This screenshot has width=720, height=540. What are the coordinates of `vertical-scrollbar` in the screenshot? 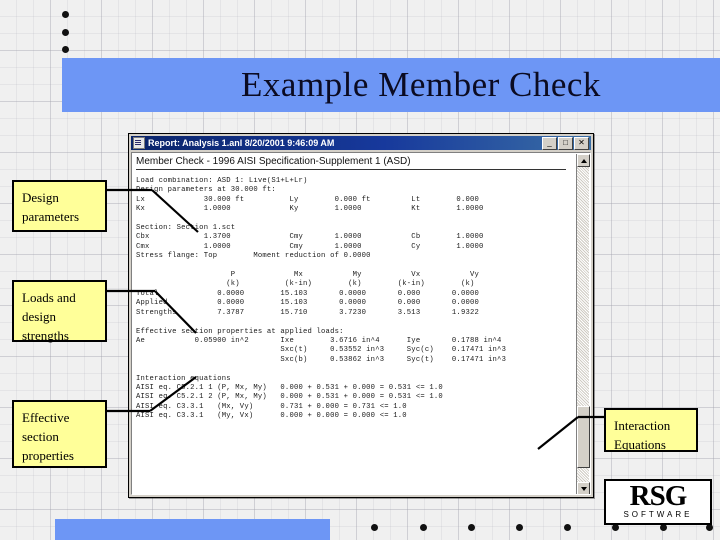 It's located at (583, 324).